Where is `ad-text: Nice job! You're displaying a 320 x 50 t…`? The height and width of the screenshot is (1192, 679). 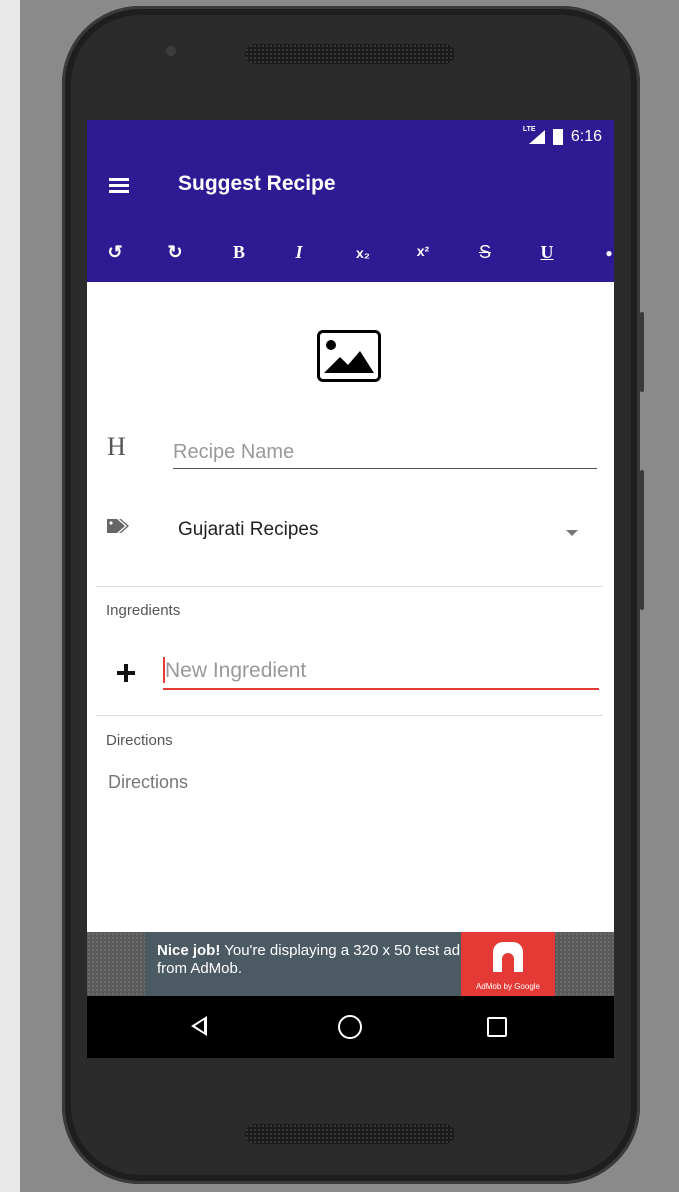
ad-text: Nice job! You're displaying a 320 x 50 t… is located at coordinates (312, 960).